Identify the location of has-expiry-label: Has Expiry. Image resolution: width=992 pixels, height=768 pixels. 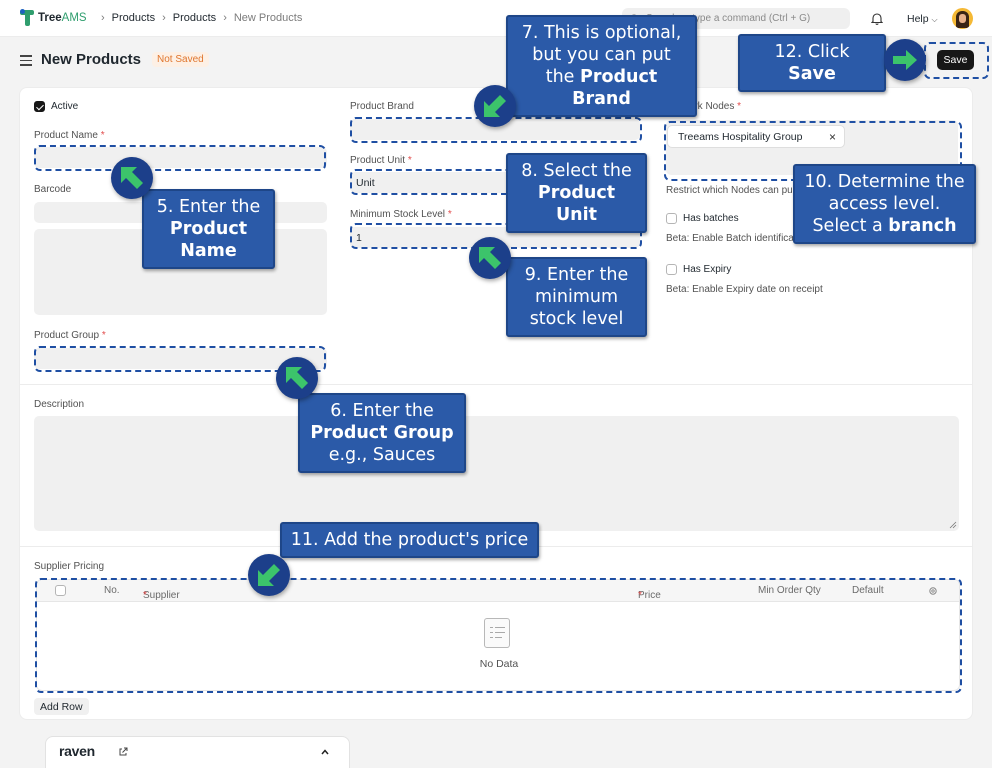
(707, 269).